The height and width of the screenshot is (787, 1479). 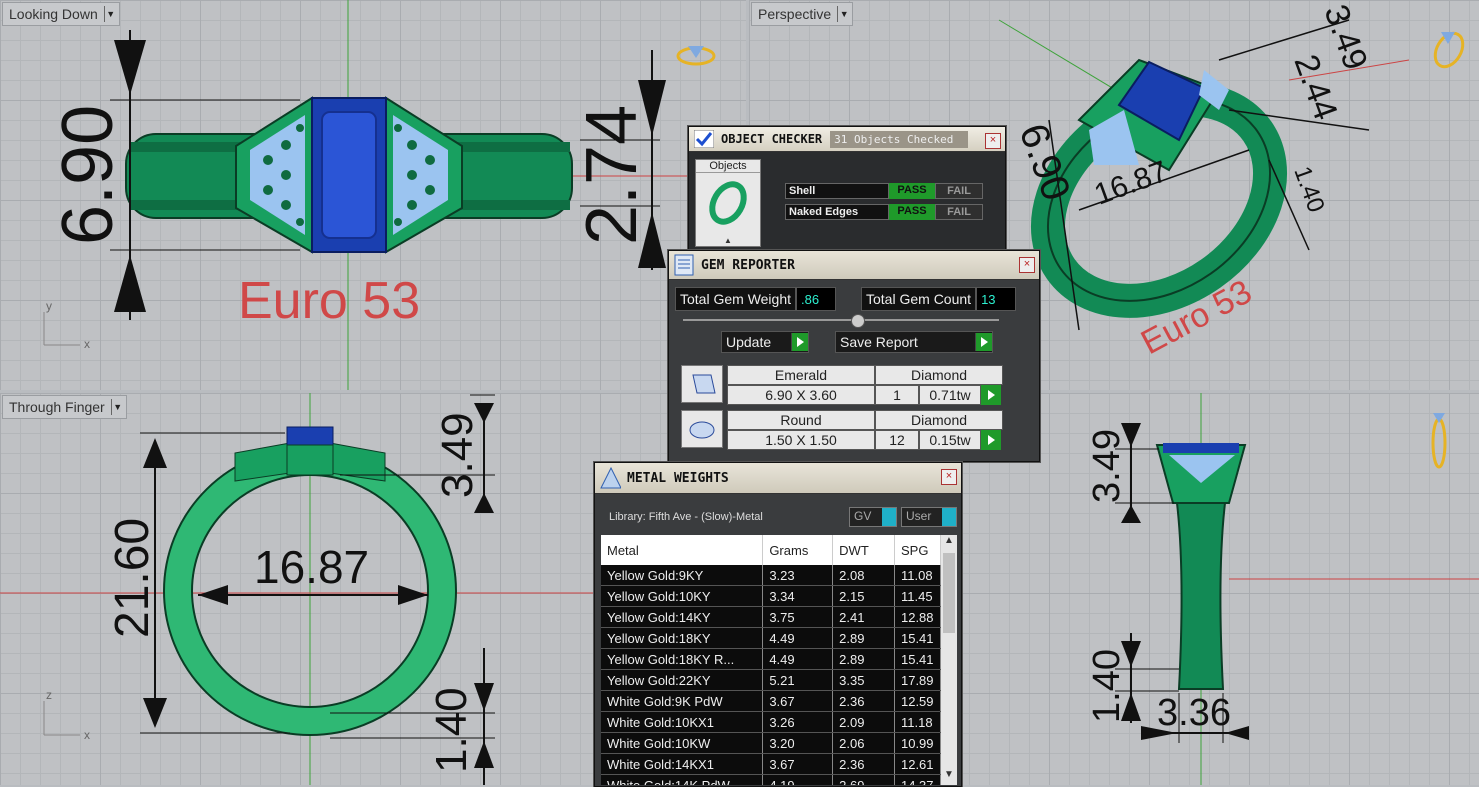 I want to click on table-cell: 3.26, so click(x=798, y=722).